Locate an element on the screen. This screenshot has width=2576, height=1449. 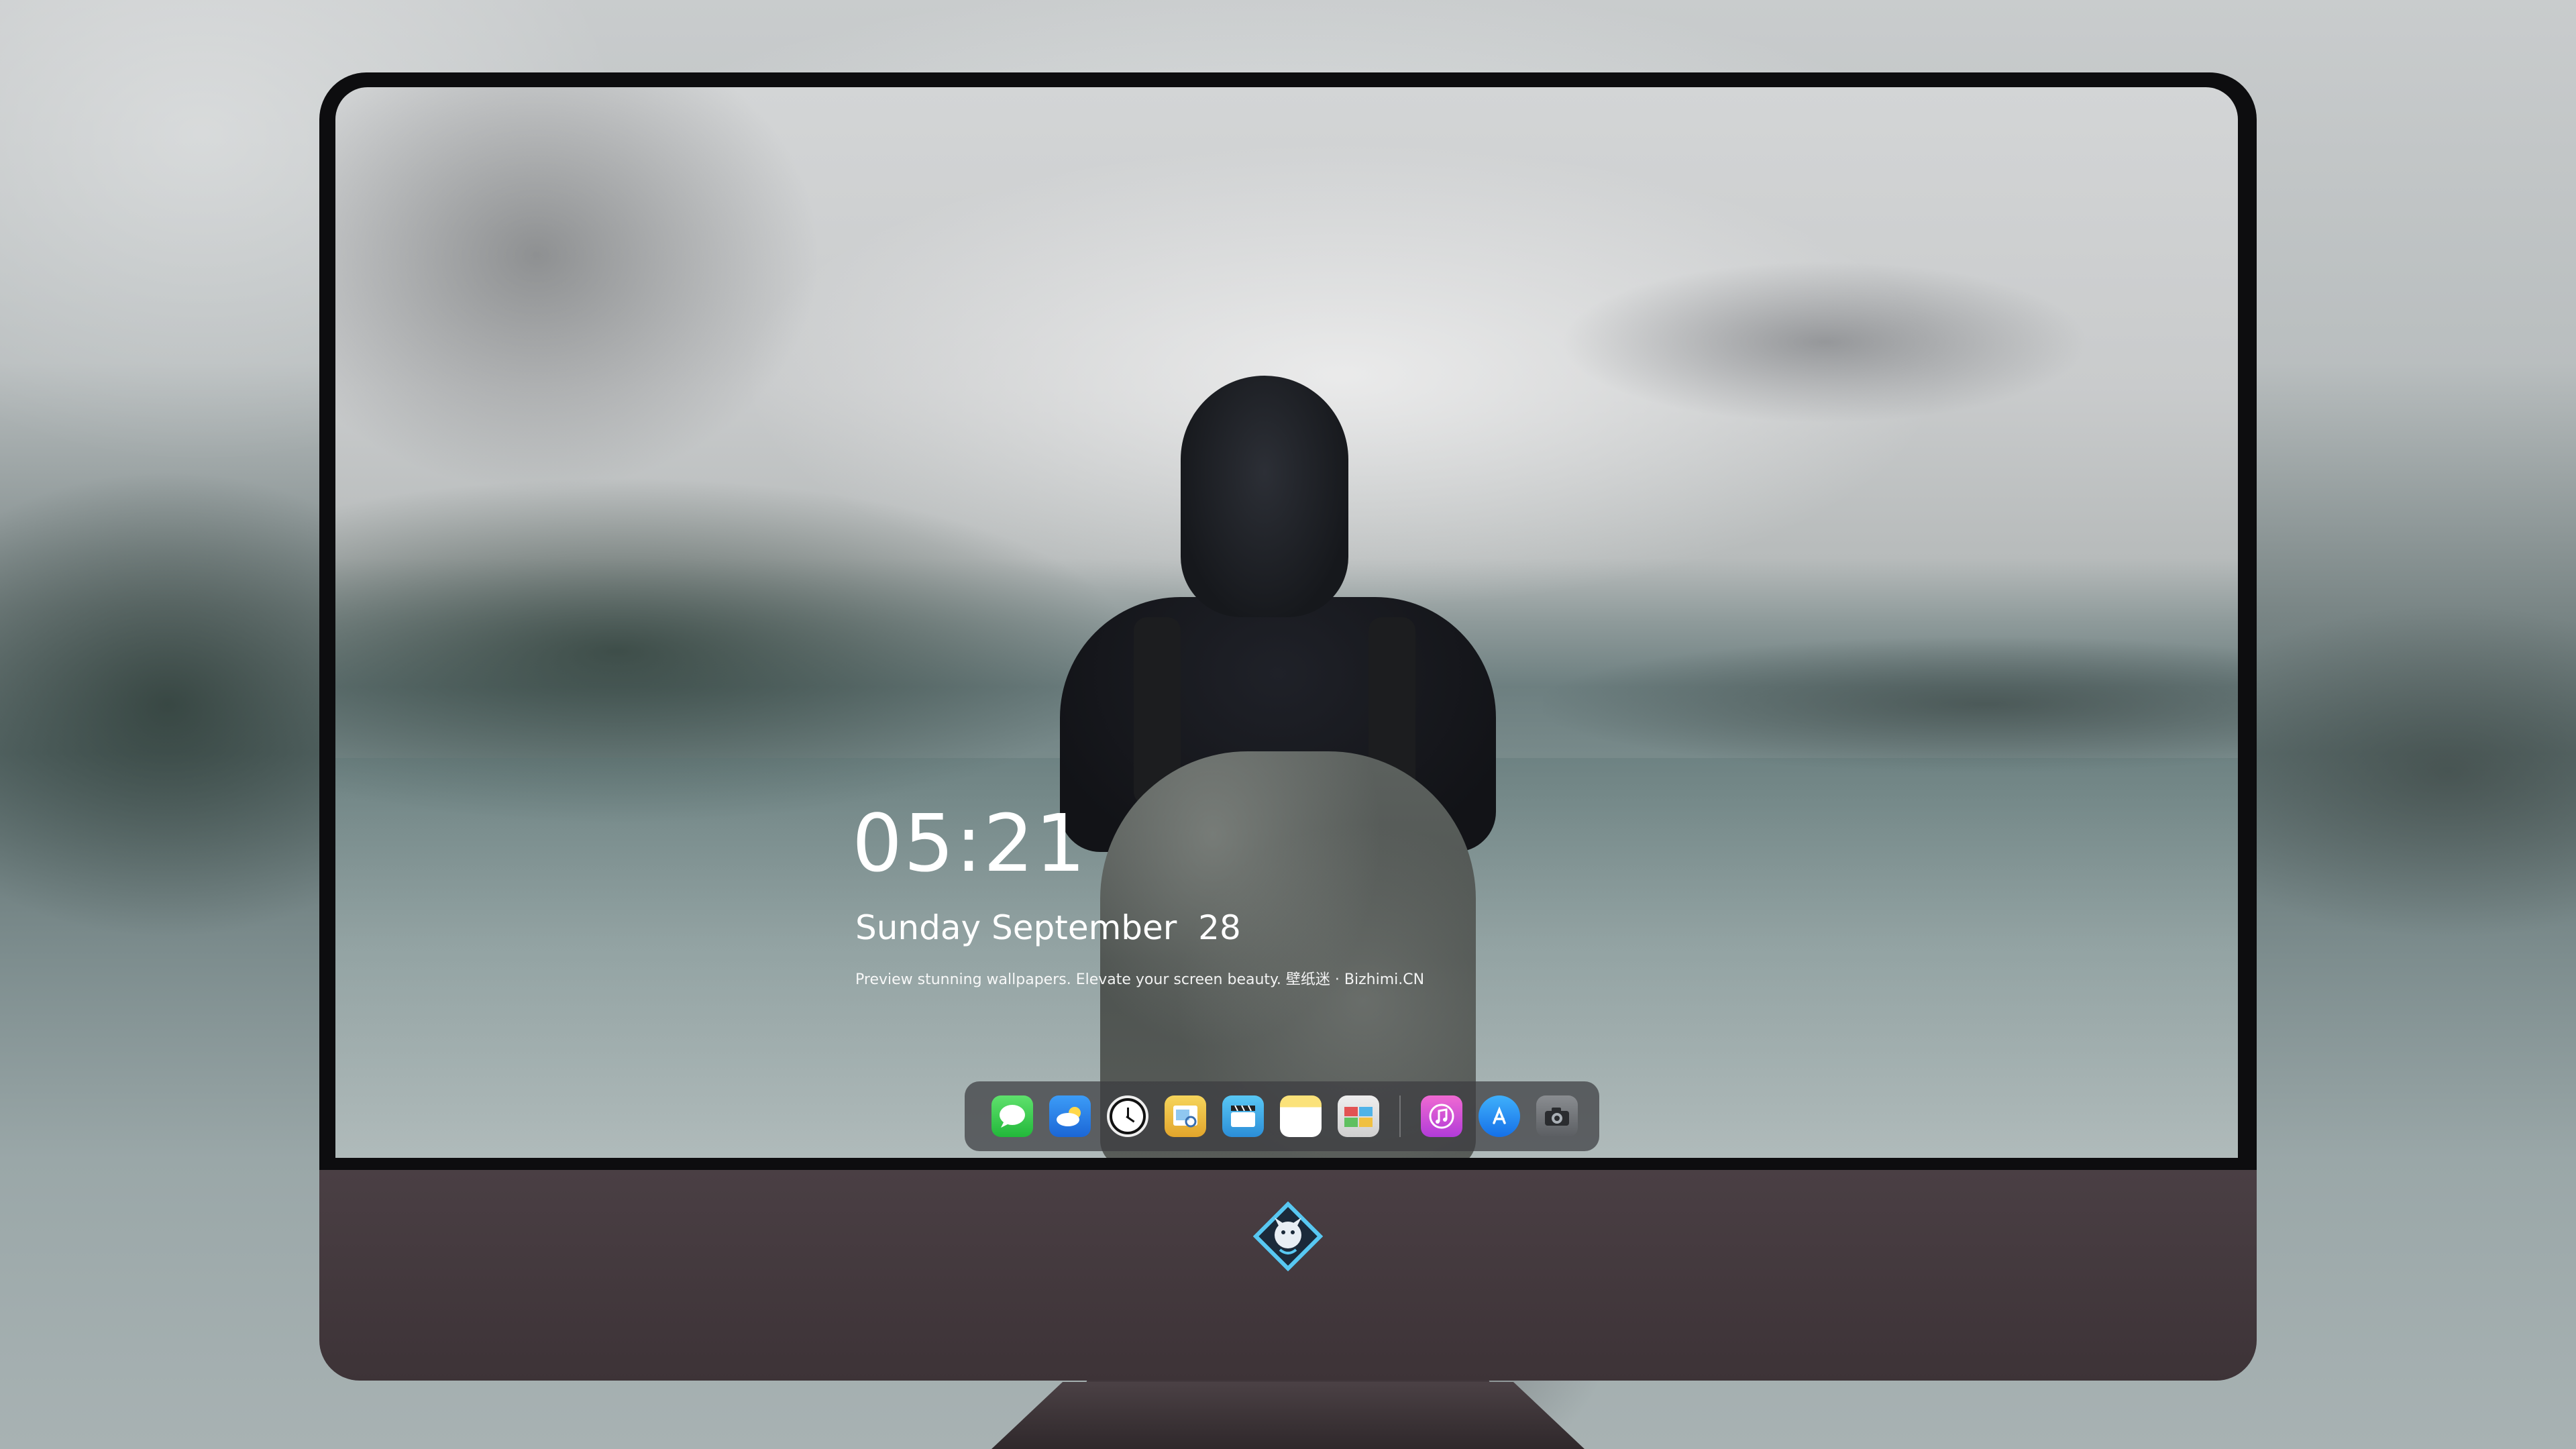
clips-icon is located at coordinates (1243, 1116).